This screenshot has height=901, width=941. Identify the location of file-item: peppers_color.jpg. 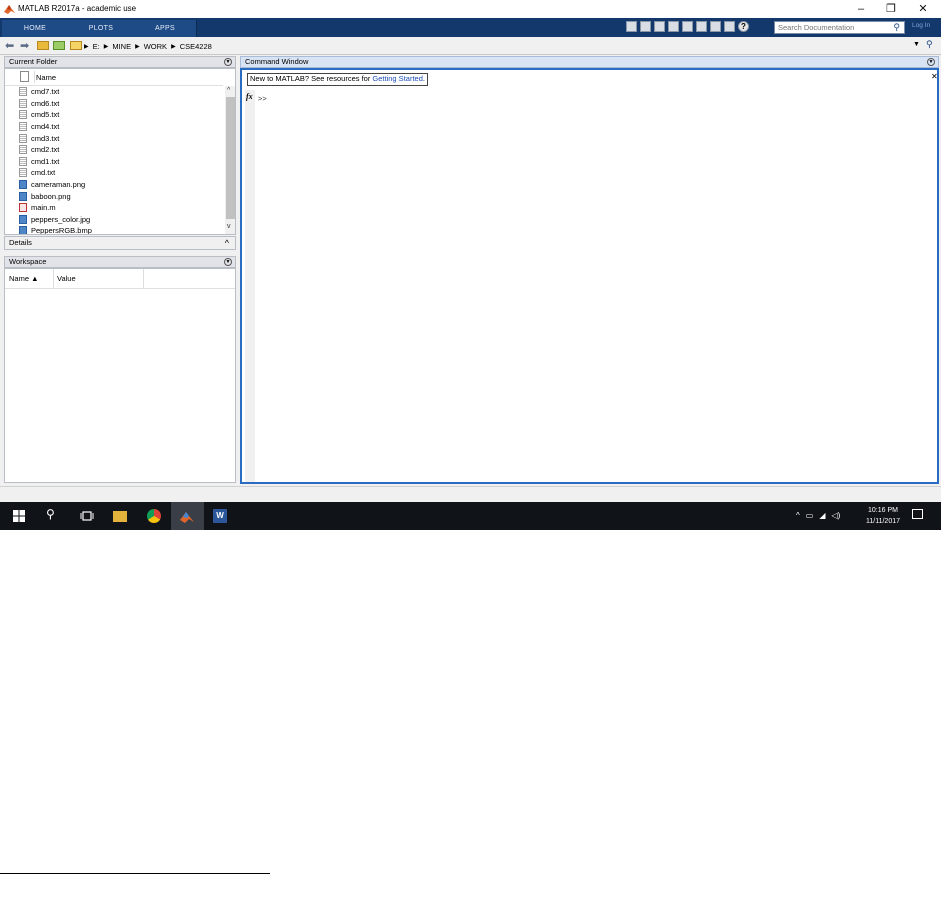
(54, 220).